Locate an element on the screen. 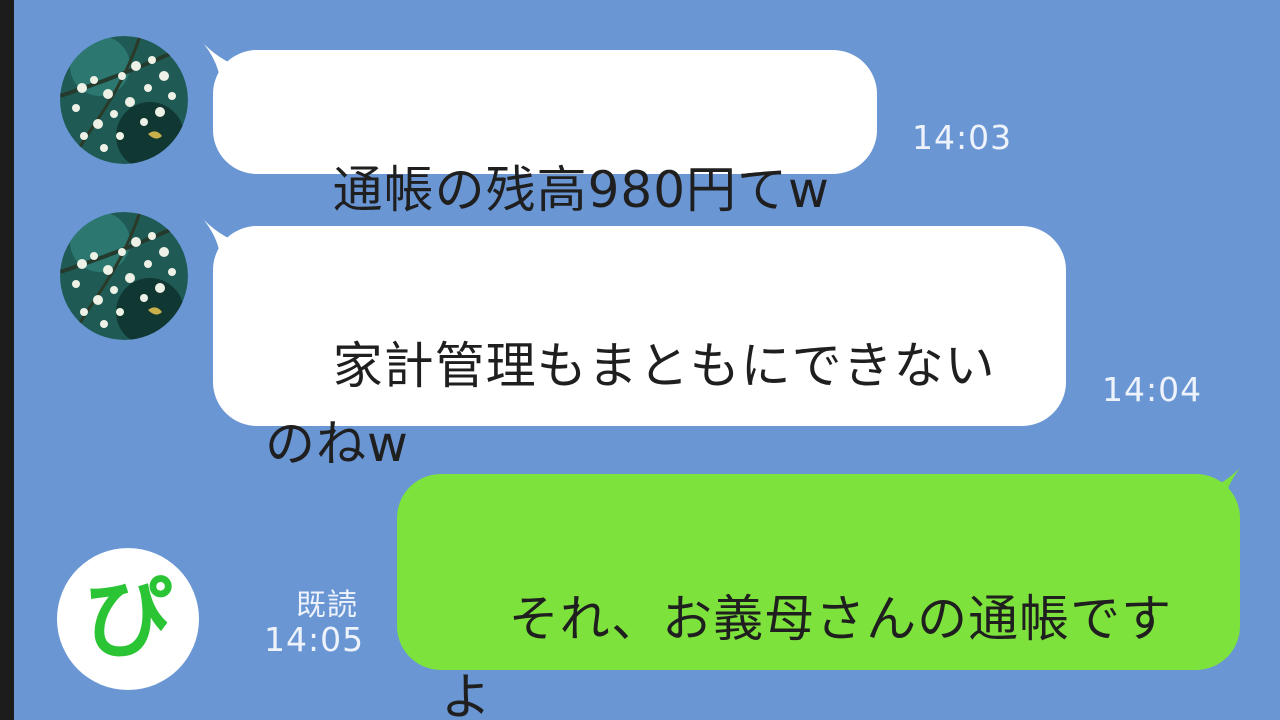  device-bezel is located at coordinates (7, 360).